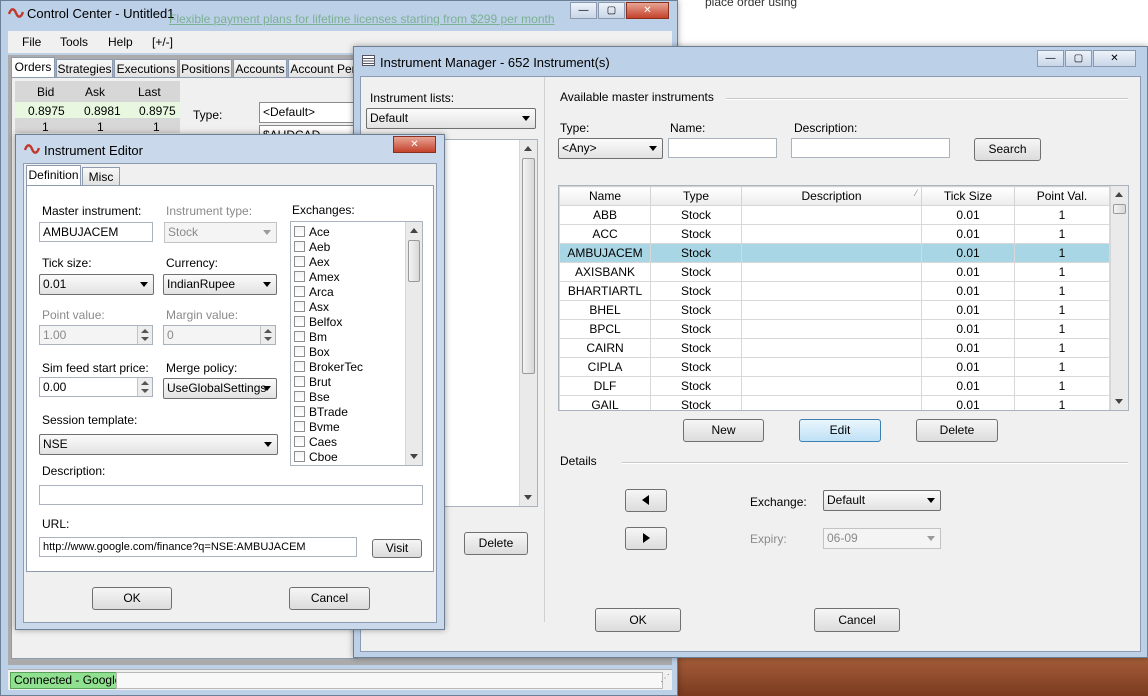 The height and width of the screenshot is (696, 1148). Describe the element at coordinates (496, 543) in the screenshot. I see `delete-list-button: Delete` at that location.